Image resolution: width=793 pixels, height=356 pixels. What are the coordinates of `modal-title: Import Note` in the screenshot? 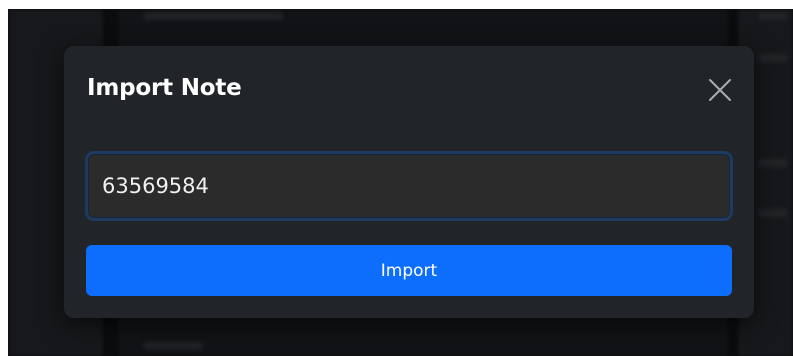 It's located at (164, 88).